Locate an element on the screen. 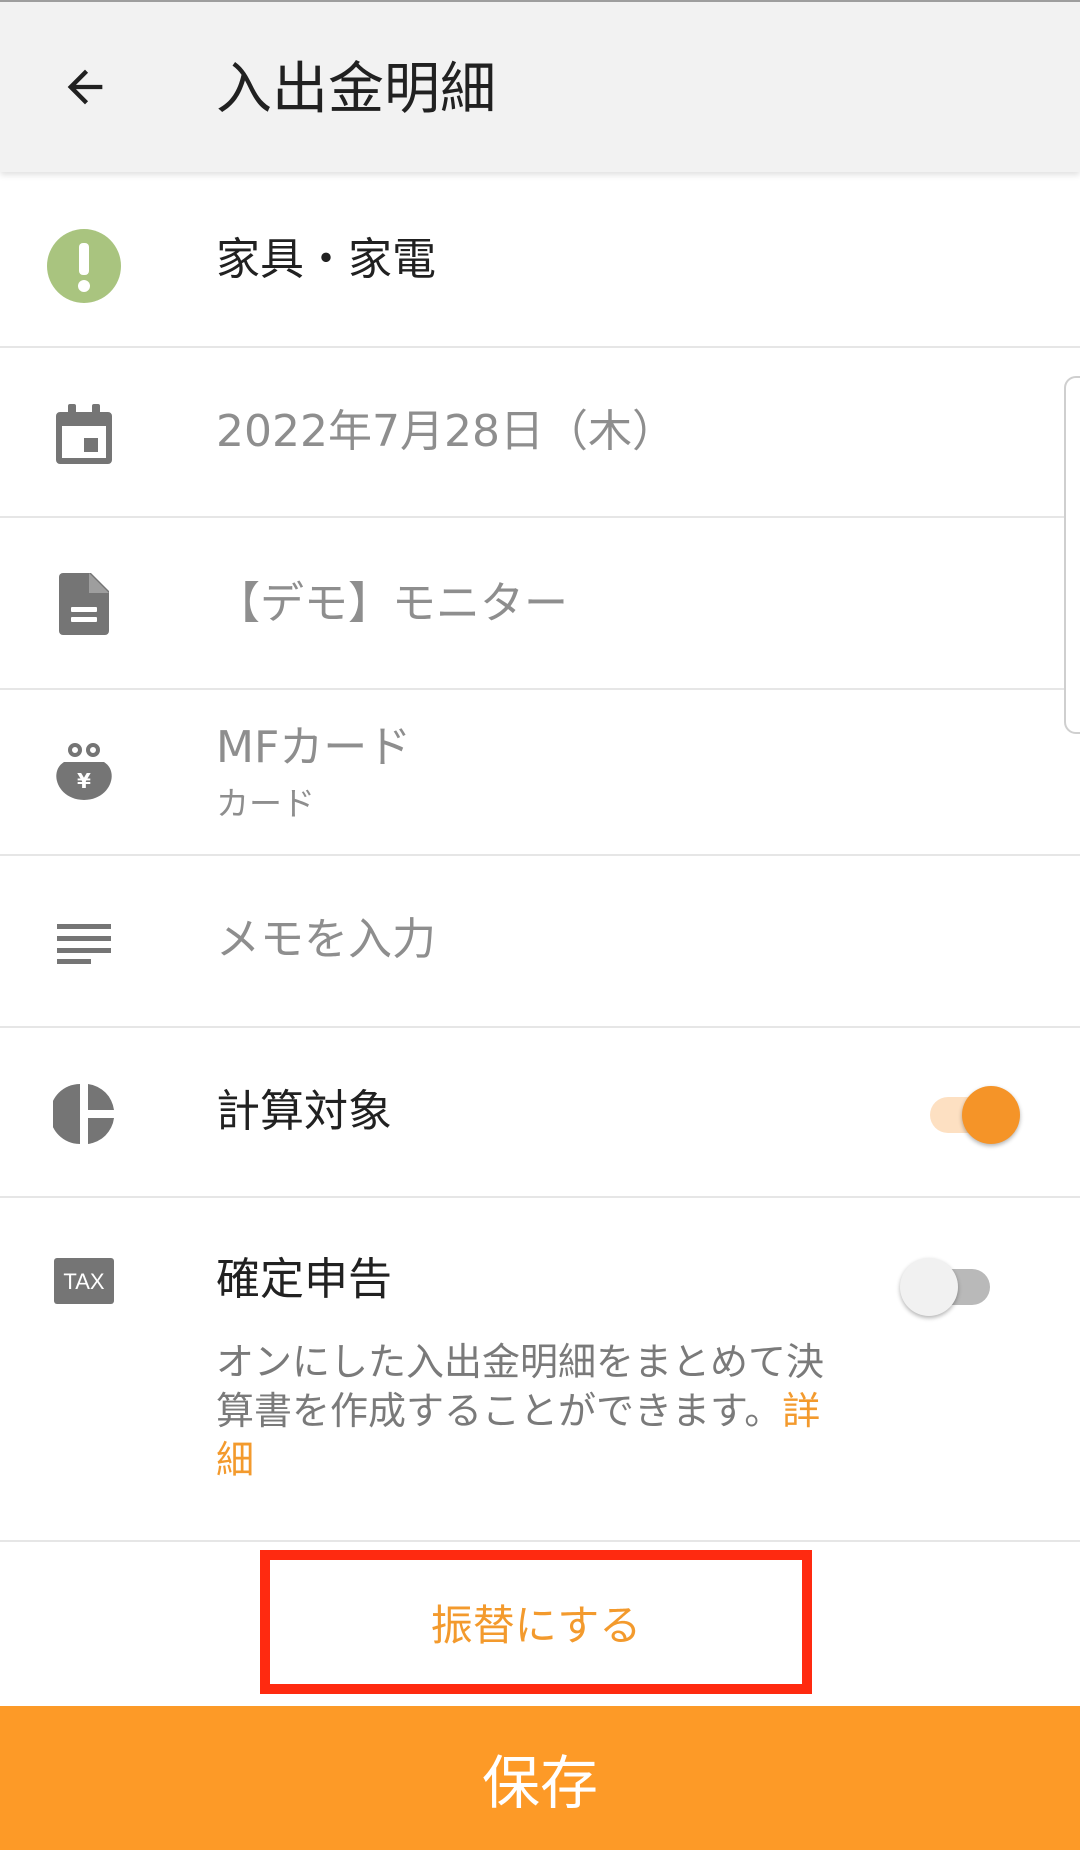  memo-input: メモを入力 is located at coordinates (326, 940).